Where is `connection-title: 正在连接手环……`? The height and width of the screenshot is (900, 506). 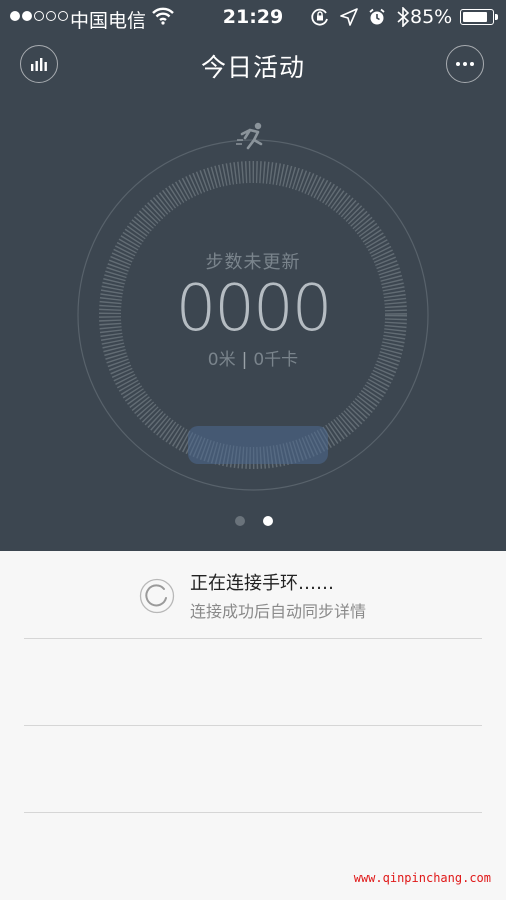
connection-title: 正在连接手环…… is located at coordinates (262, 583).